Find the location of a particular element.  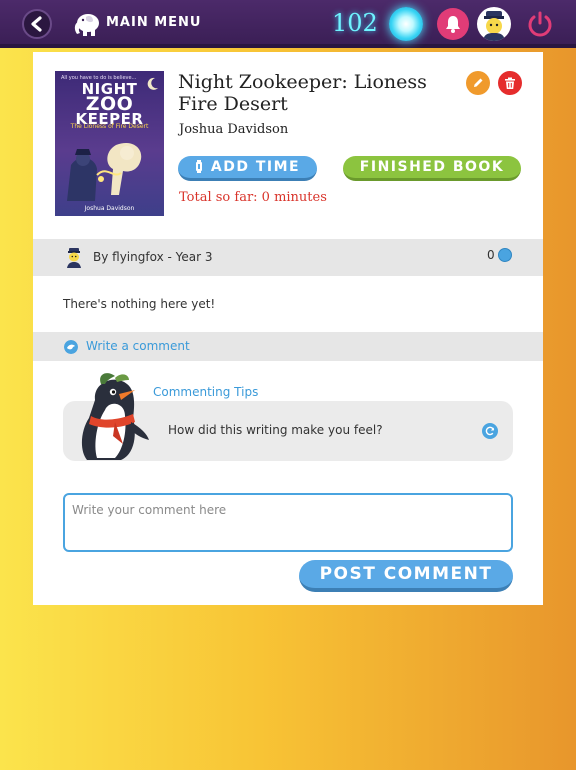

empty-comments-text: There's nothing here yet! is located at coordinates (139, 304).